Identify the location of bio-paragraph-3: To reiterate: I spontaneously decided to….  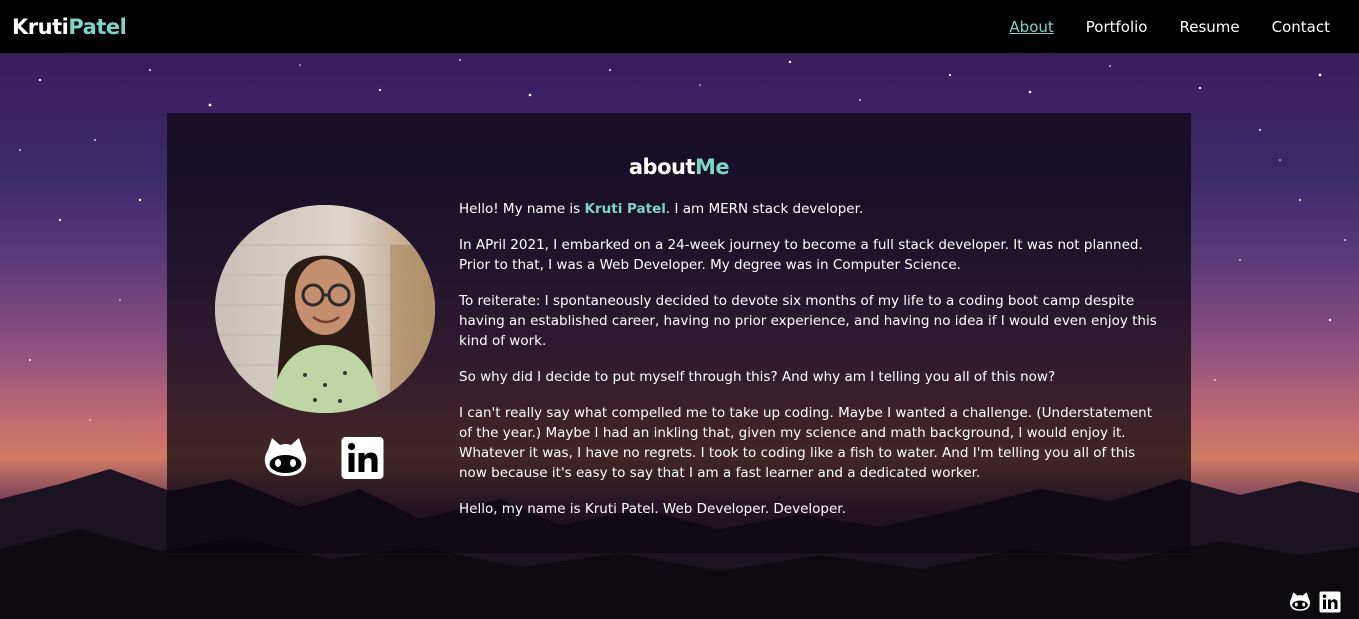
(808, 321).